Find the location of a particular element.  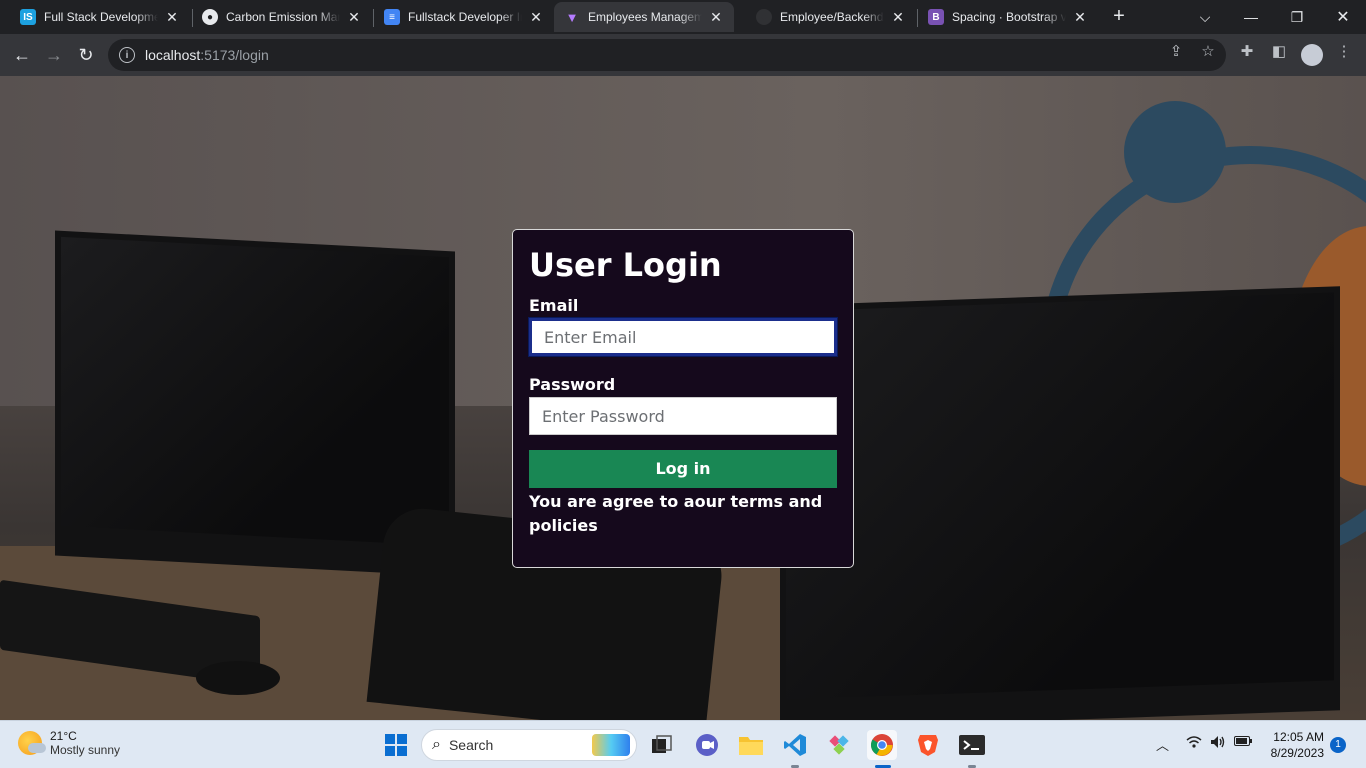

side-panel-icon: ◧ is located at coordinates (1279, 51).